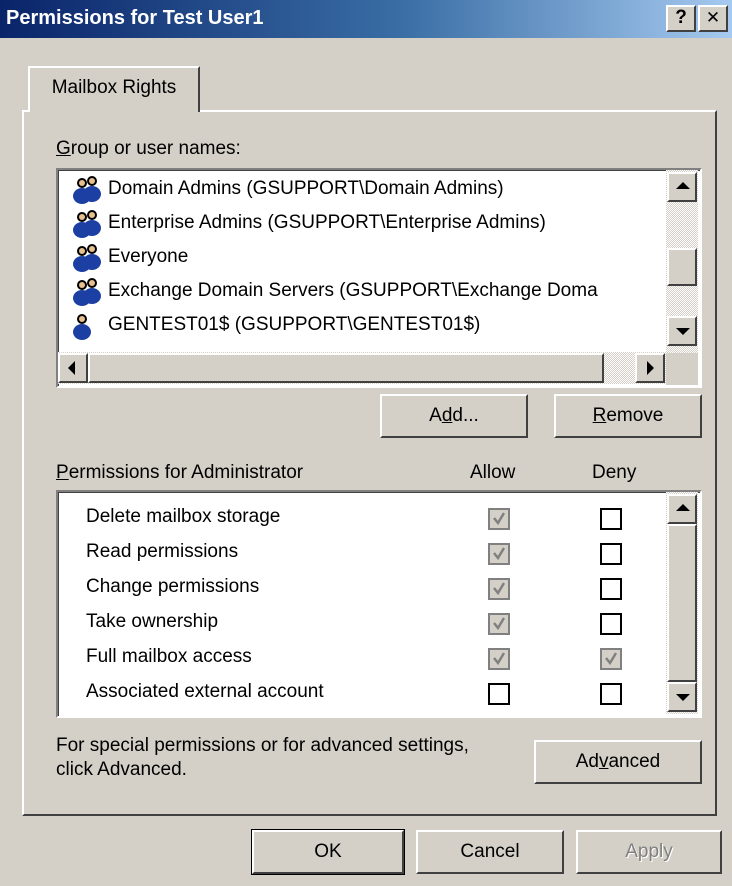  I want to click on cancel-button: Cancel, so click(490, 852).